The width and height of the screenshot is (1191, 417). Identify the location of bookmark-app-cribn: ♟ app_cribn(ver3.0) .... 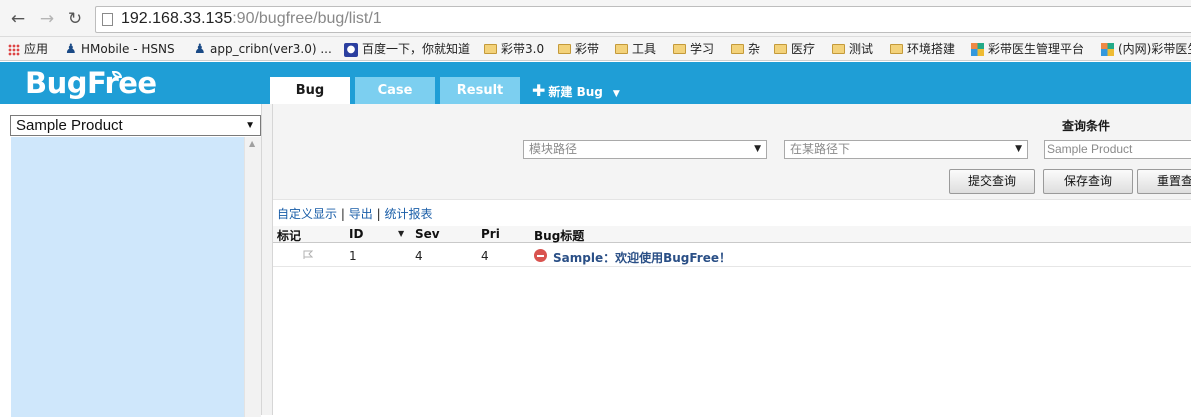
(263, 49).